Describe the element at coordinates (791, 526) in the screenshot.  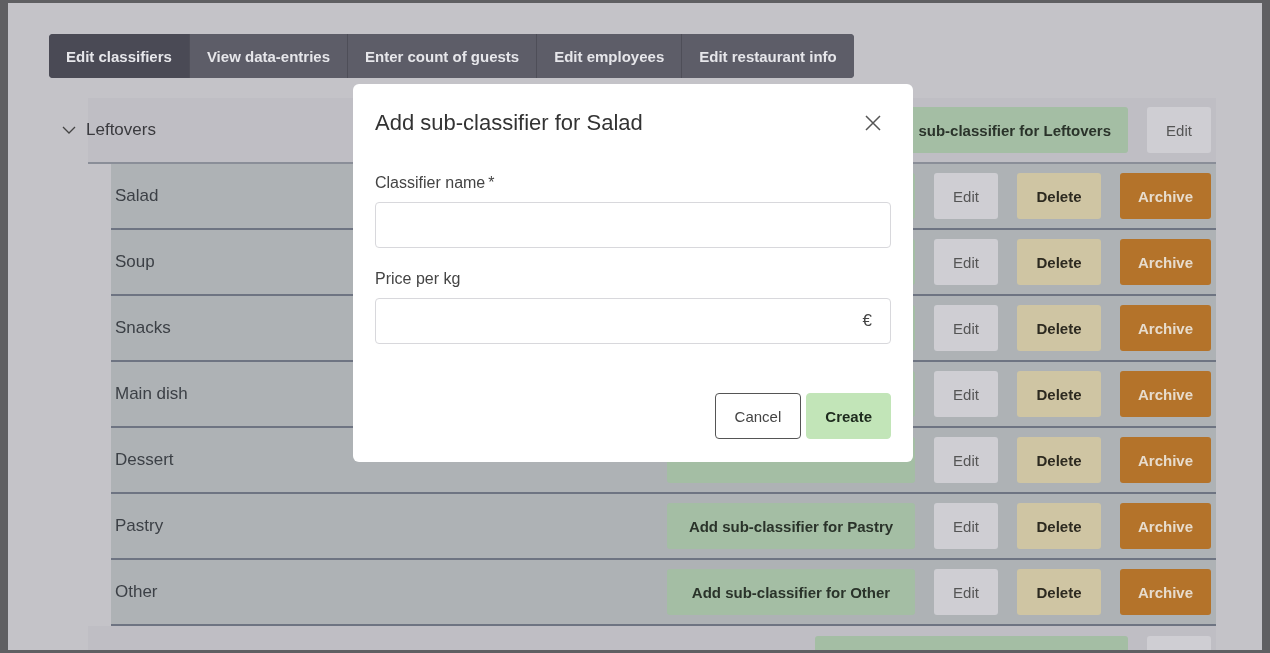
I see `add-sub-classifier-button: Add sub-classifier for Pastry` at that location.